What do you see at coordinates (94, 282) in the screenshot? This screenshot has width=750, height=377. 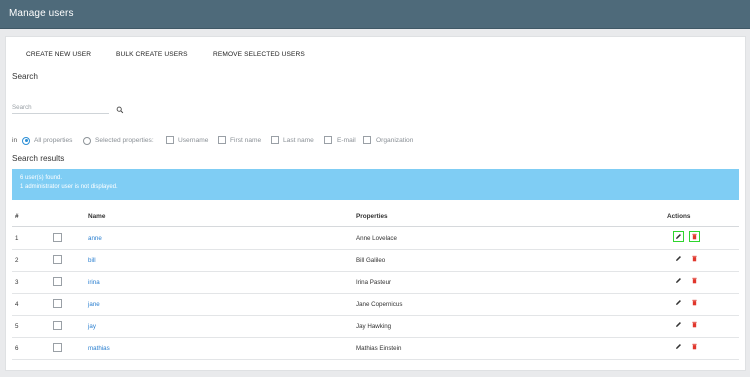 I see `user-name-link: irina` at bounding box center [94, 282].